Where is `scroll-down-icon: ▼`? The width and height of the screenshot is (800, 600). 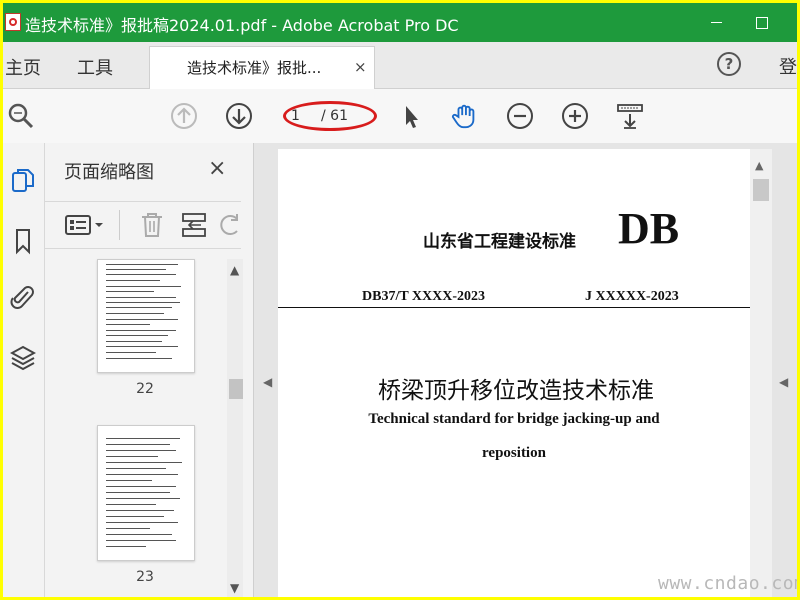 scroll-down-icon: ▼ is located at coordinates (234, 588).